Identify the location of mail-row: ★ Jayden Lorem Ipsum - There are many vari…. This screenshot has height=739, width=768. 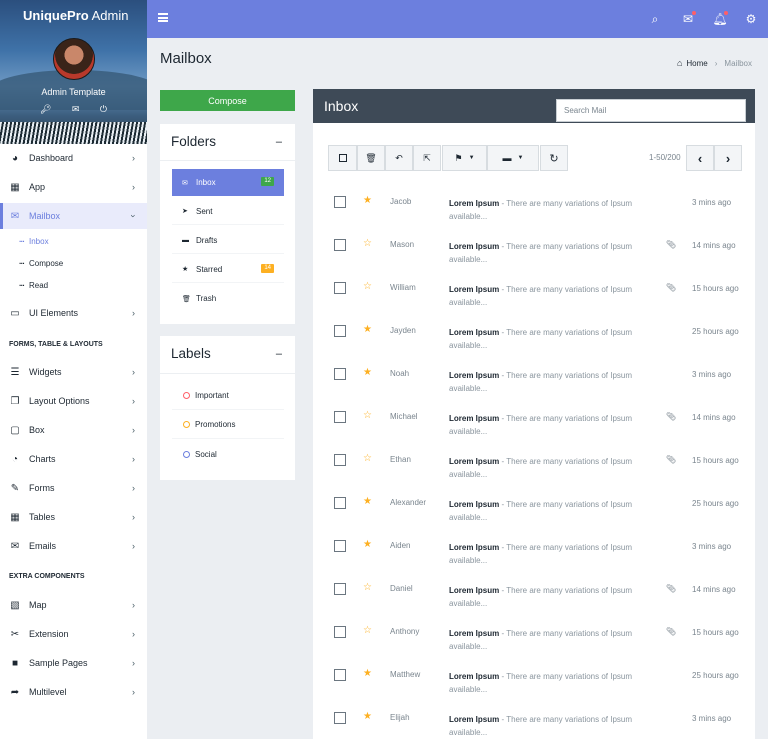
(534, 335).